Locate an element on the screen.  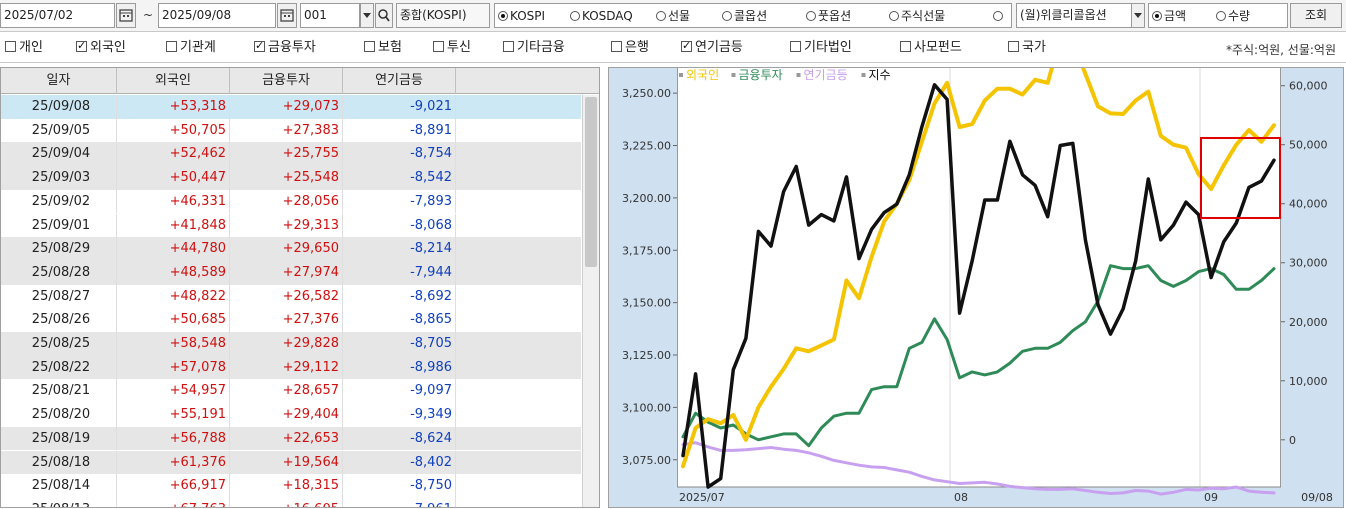
legend-entry: 외국인 is located at coordinates (702, 75).